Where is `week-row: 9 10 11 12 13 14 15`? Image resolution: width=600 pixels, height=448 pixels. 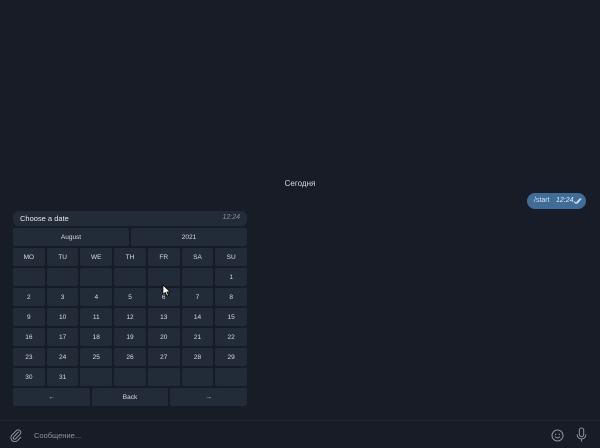 week-row: 9 10 11 12 13 14 15 is located at coordinates (130, 317).